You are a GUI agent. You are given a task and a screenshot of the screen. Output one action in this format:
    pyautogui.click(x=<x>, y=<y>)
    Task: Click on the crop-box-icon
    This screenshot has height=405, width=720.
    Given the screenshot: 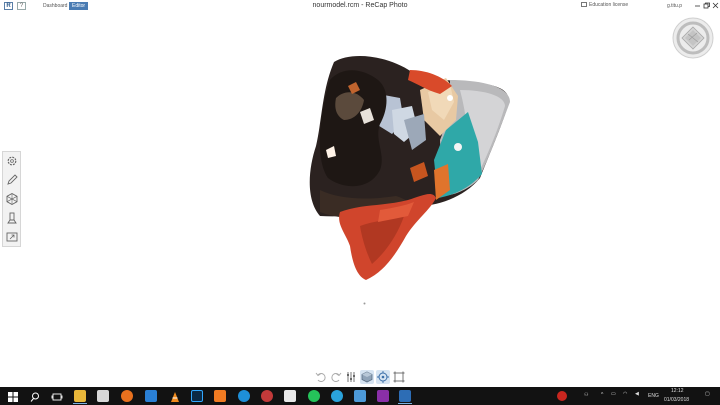 What is the action you would take?
    pyautogui.click(x=399, y=377)
    